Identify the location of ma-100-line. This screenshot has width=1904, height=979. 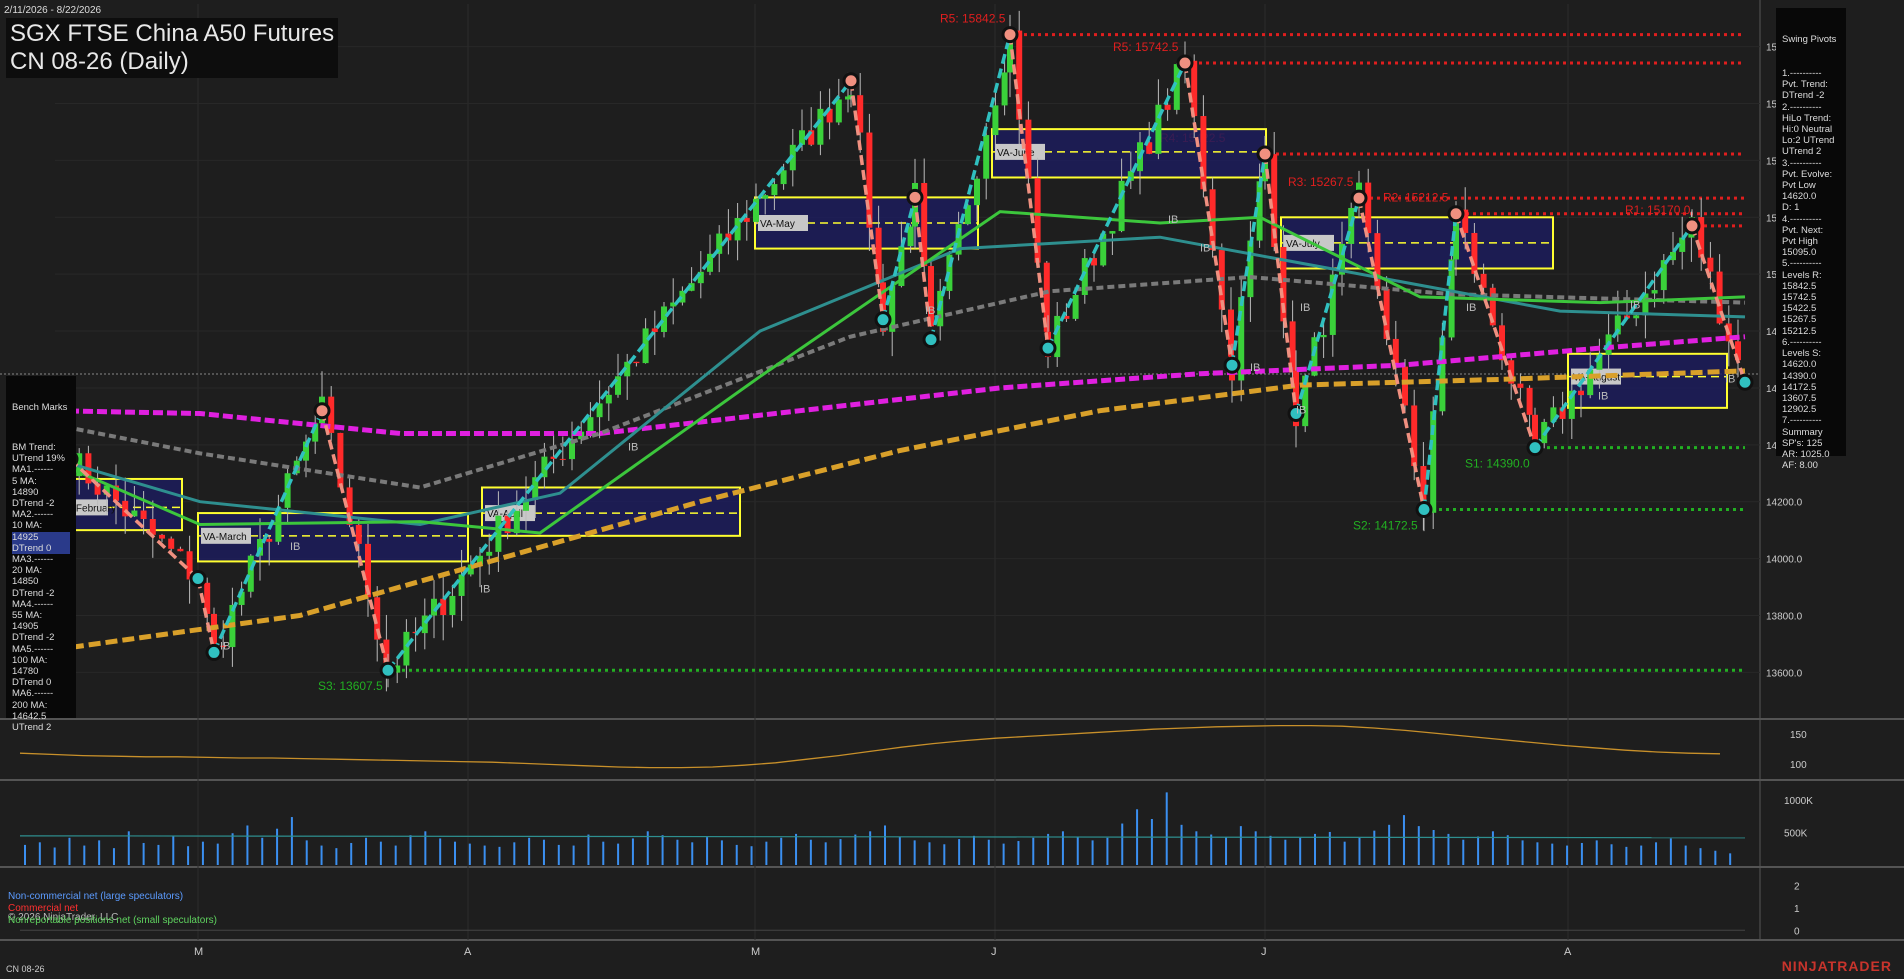
(900, 385).